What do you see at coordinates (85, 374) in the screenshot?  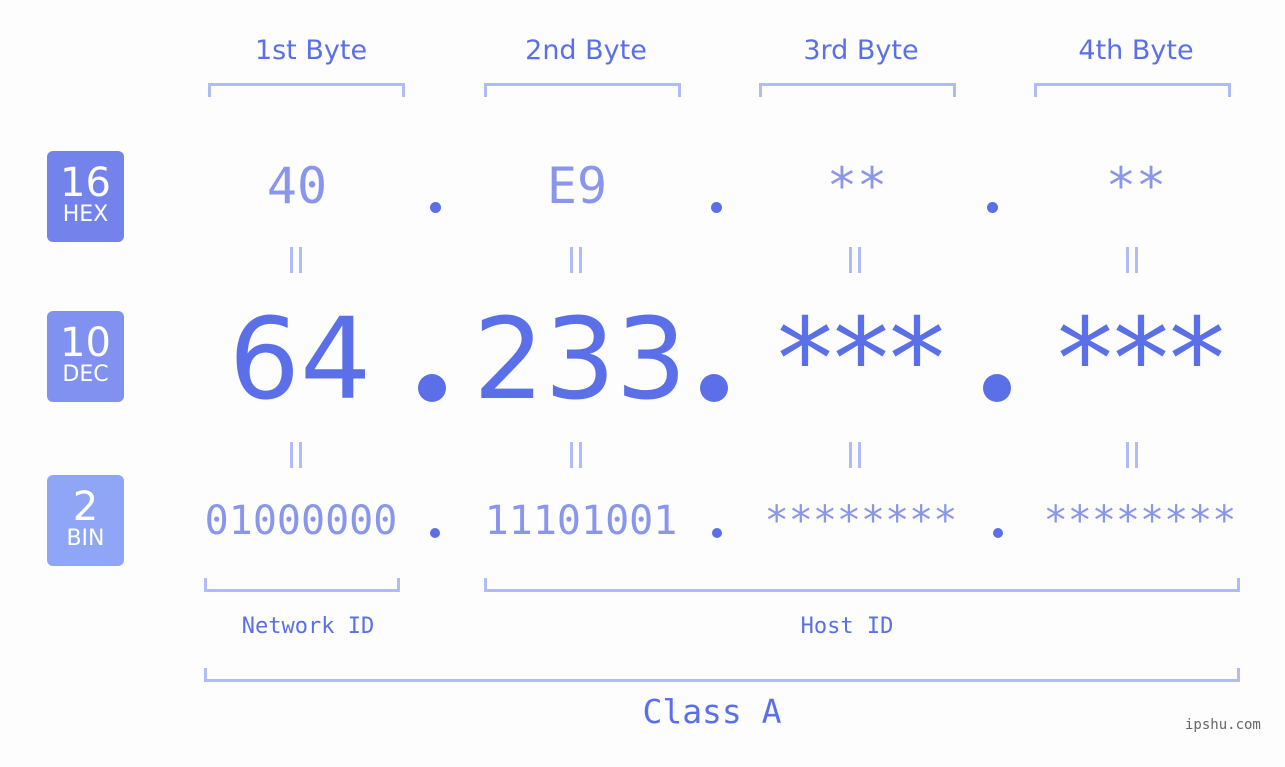 I see `dec-label: DEC` at bounding box center [85, 374].